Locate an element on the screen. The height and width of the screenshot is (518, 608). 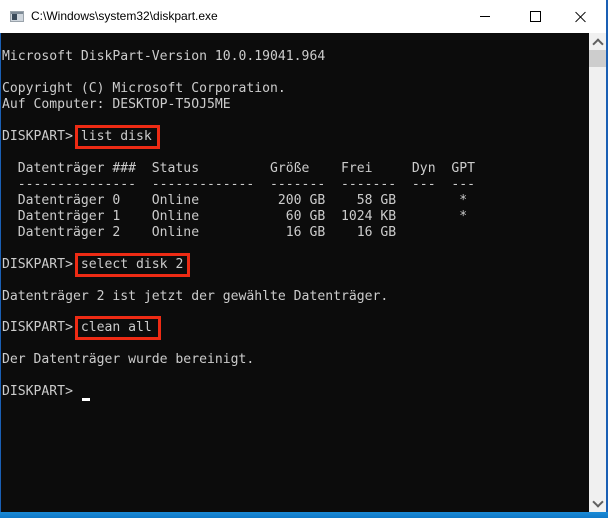
vertical-scrollbar is located at coordinates (597, 272).